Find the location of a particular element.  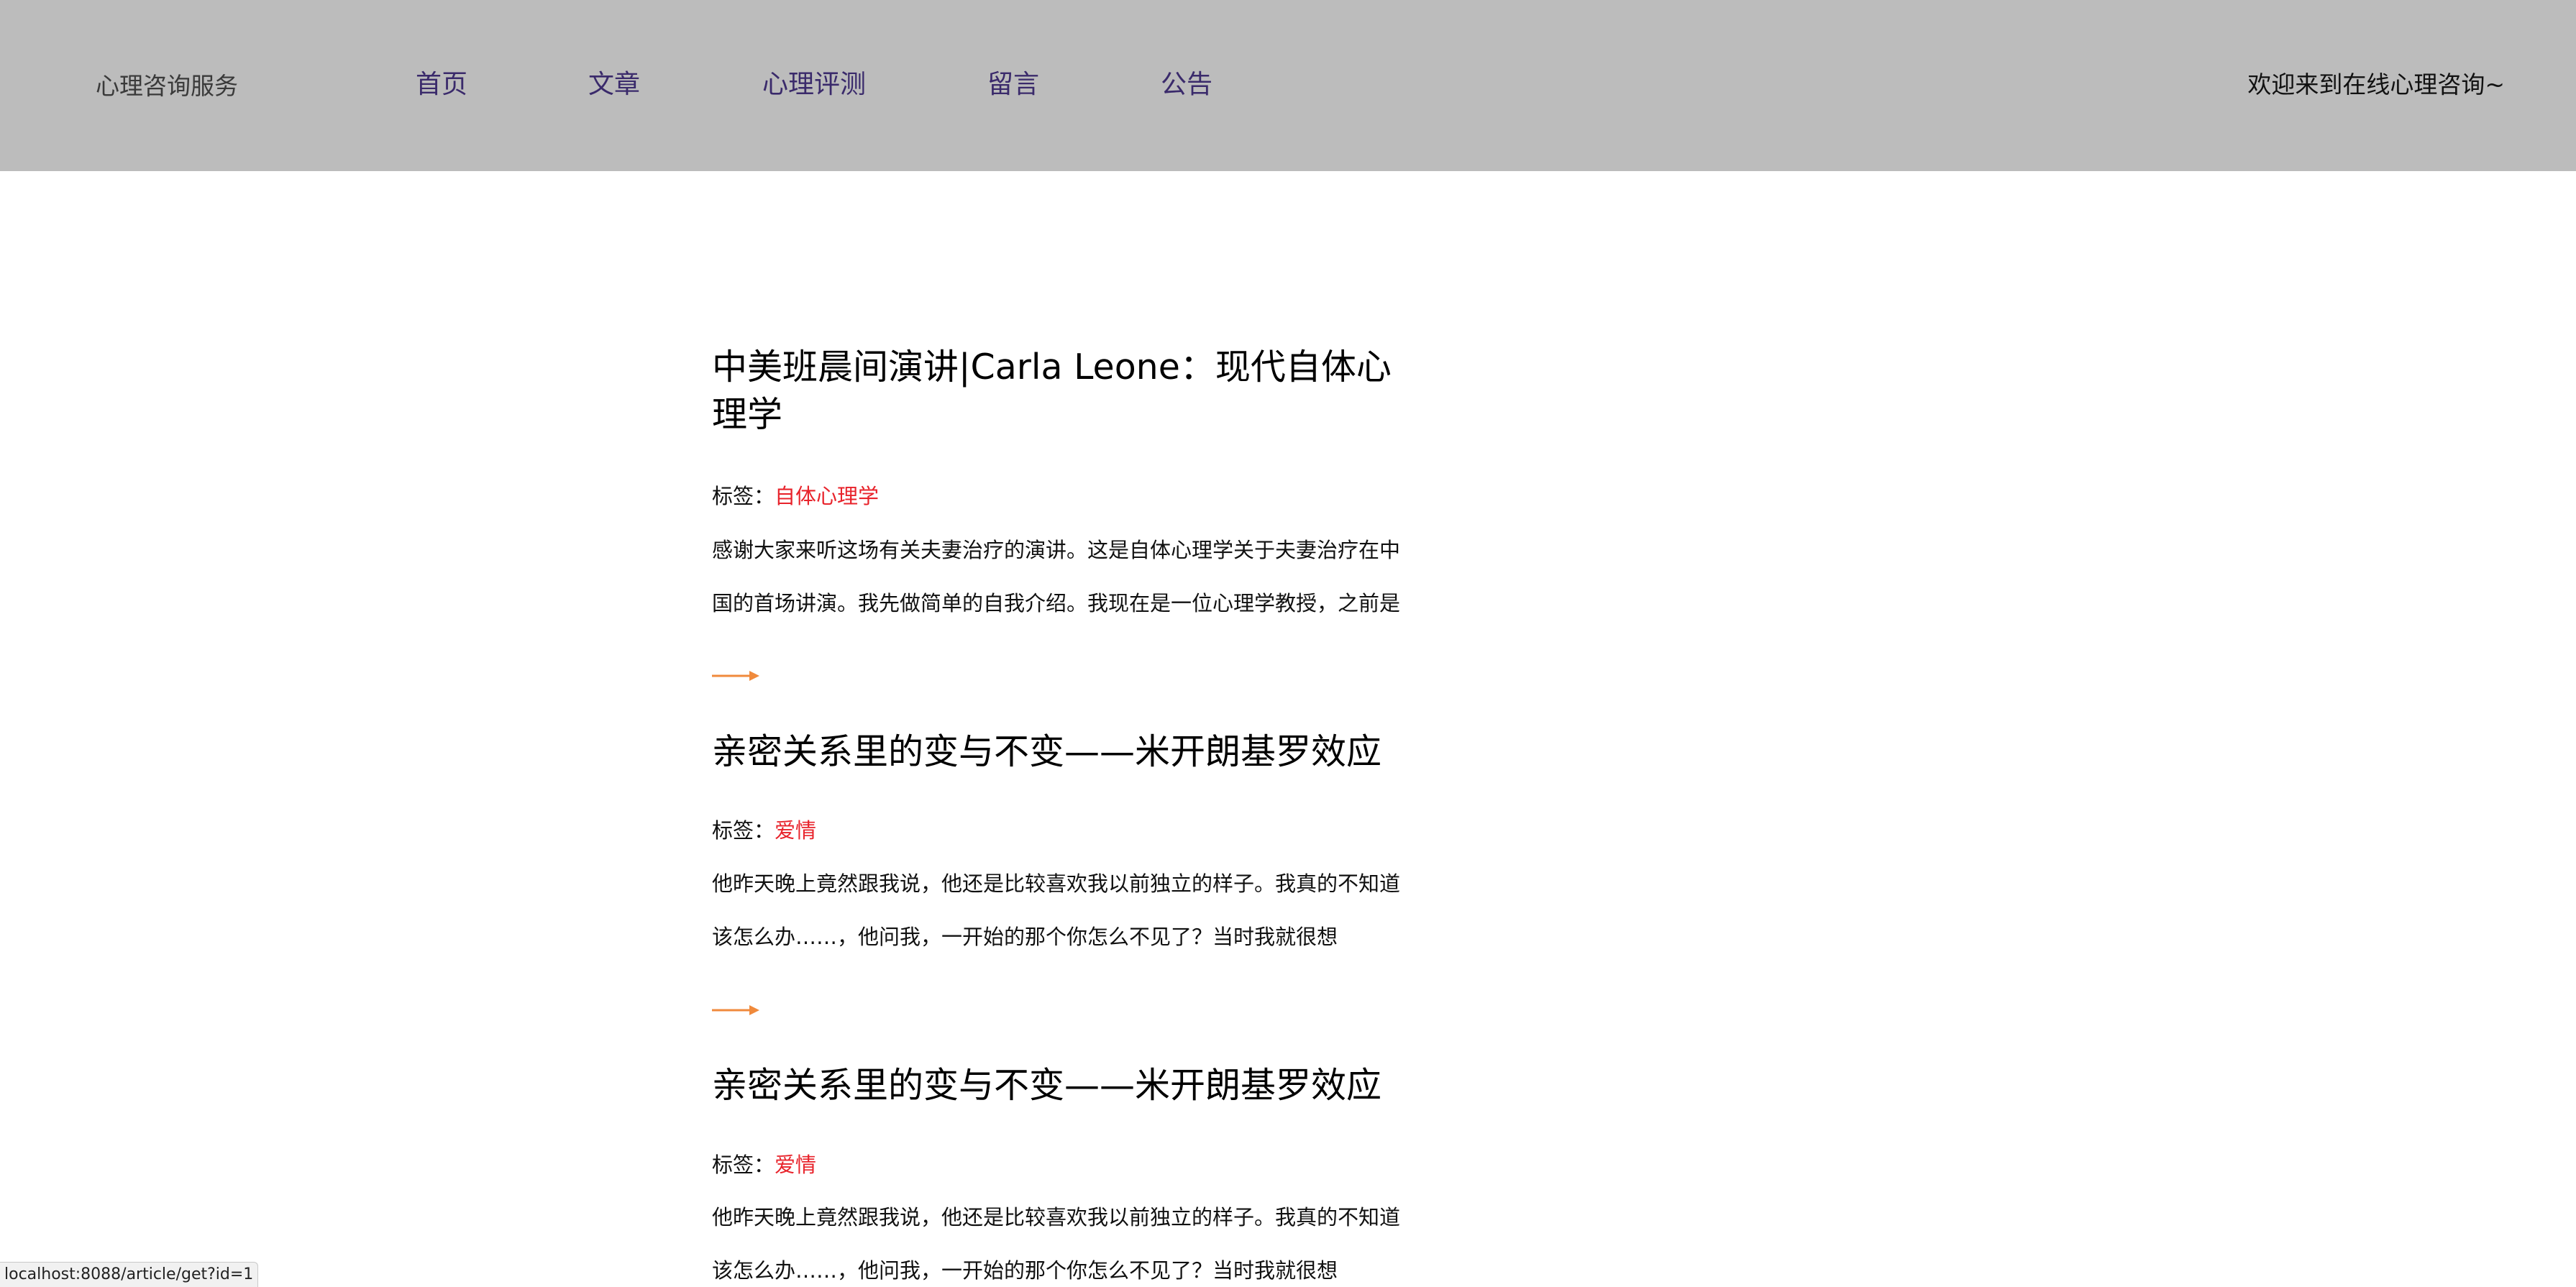

nav-item-assessment: 心理评测 is located at coordinates (814, 85).